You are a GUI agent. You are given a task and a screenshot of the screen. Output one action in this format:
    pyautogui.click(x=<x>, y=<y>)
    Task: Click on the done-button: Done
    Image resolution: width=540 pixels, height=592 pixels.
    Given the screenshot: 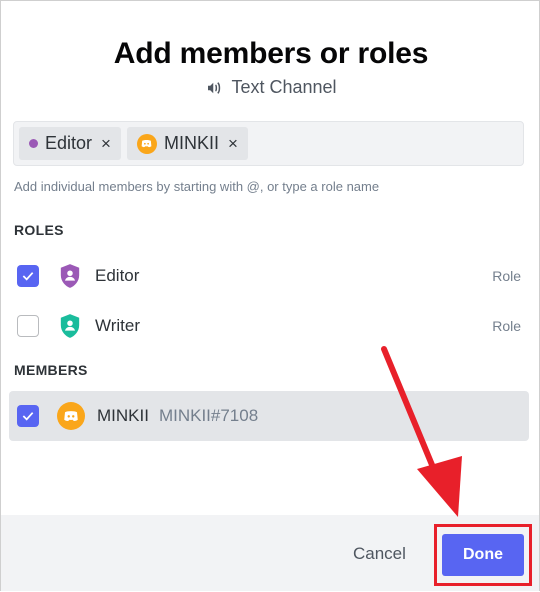 What is the action you would take?
    pyautogui.click(x=483, y=555)
    